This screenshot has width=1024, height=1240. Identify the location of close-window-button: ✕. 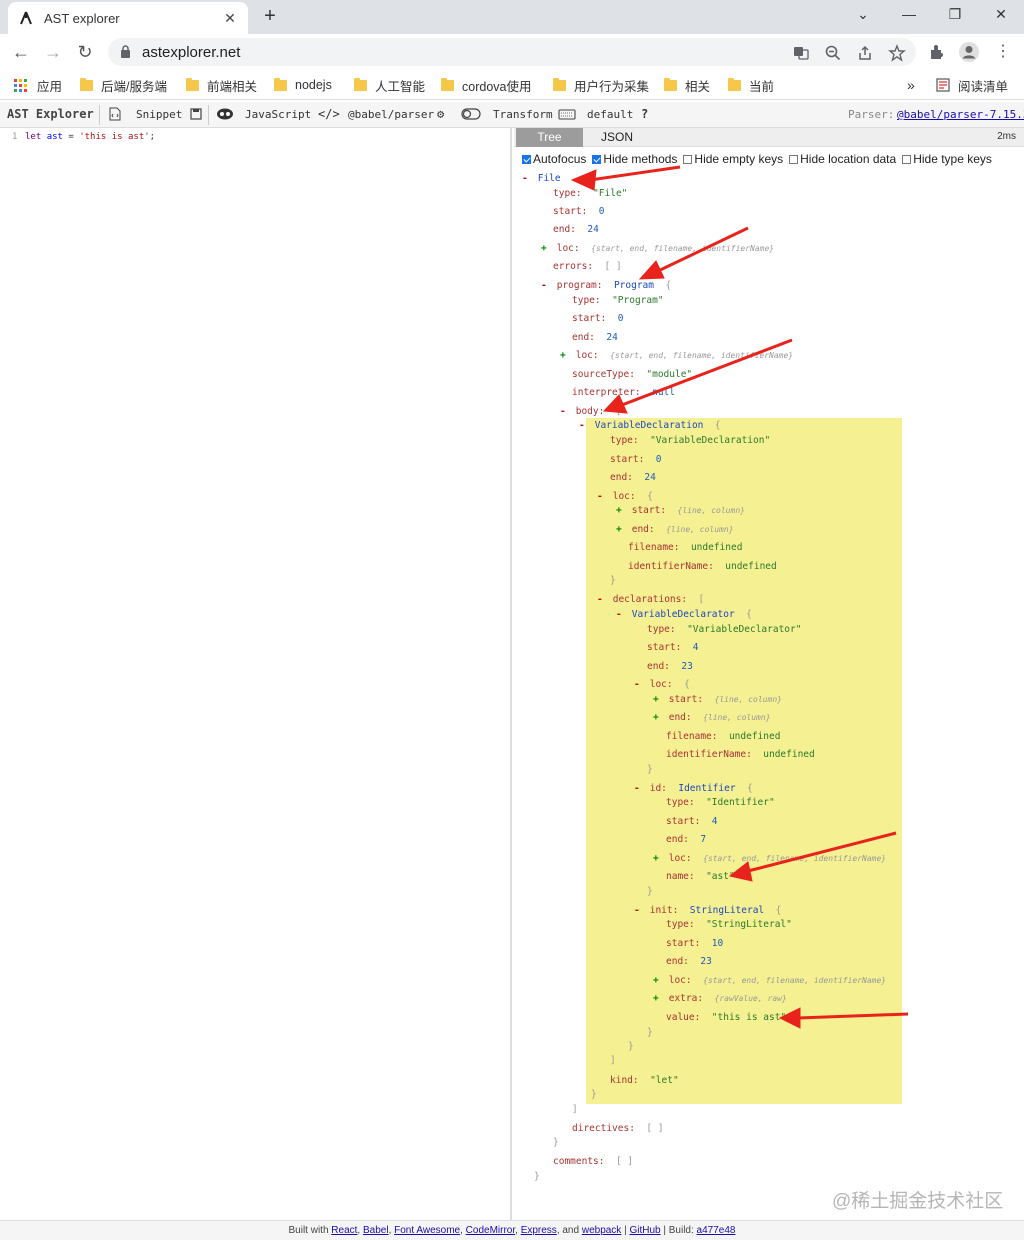
(1001, 15).